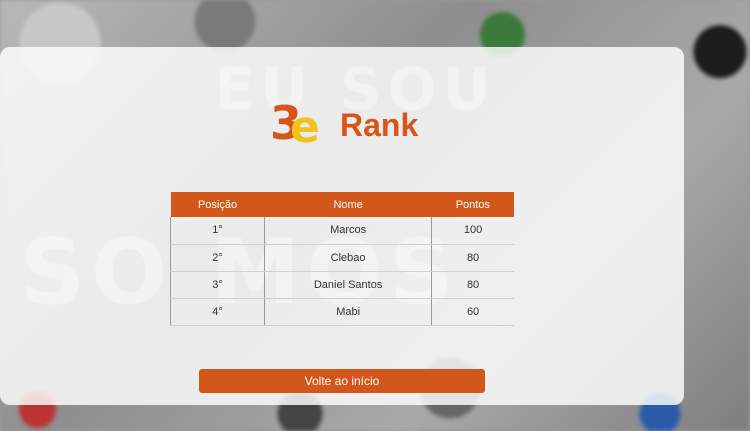 This screenshot has height=431, width=750. I want to click on table-header-row: Posição Nome Pontos, so click(342, 204).